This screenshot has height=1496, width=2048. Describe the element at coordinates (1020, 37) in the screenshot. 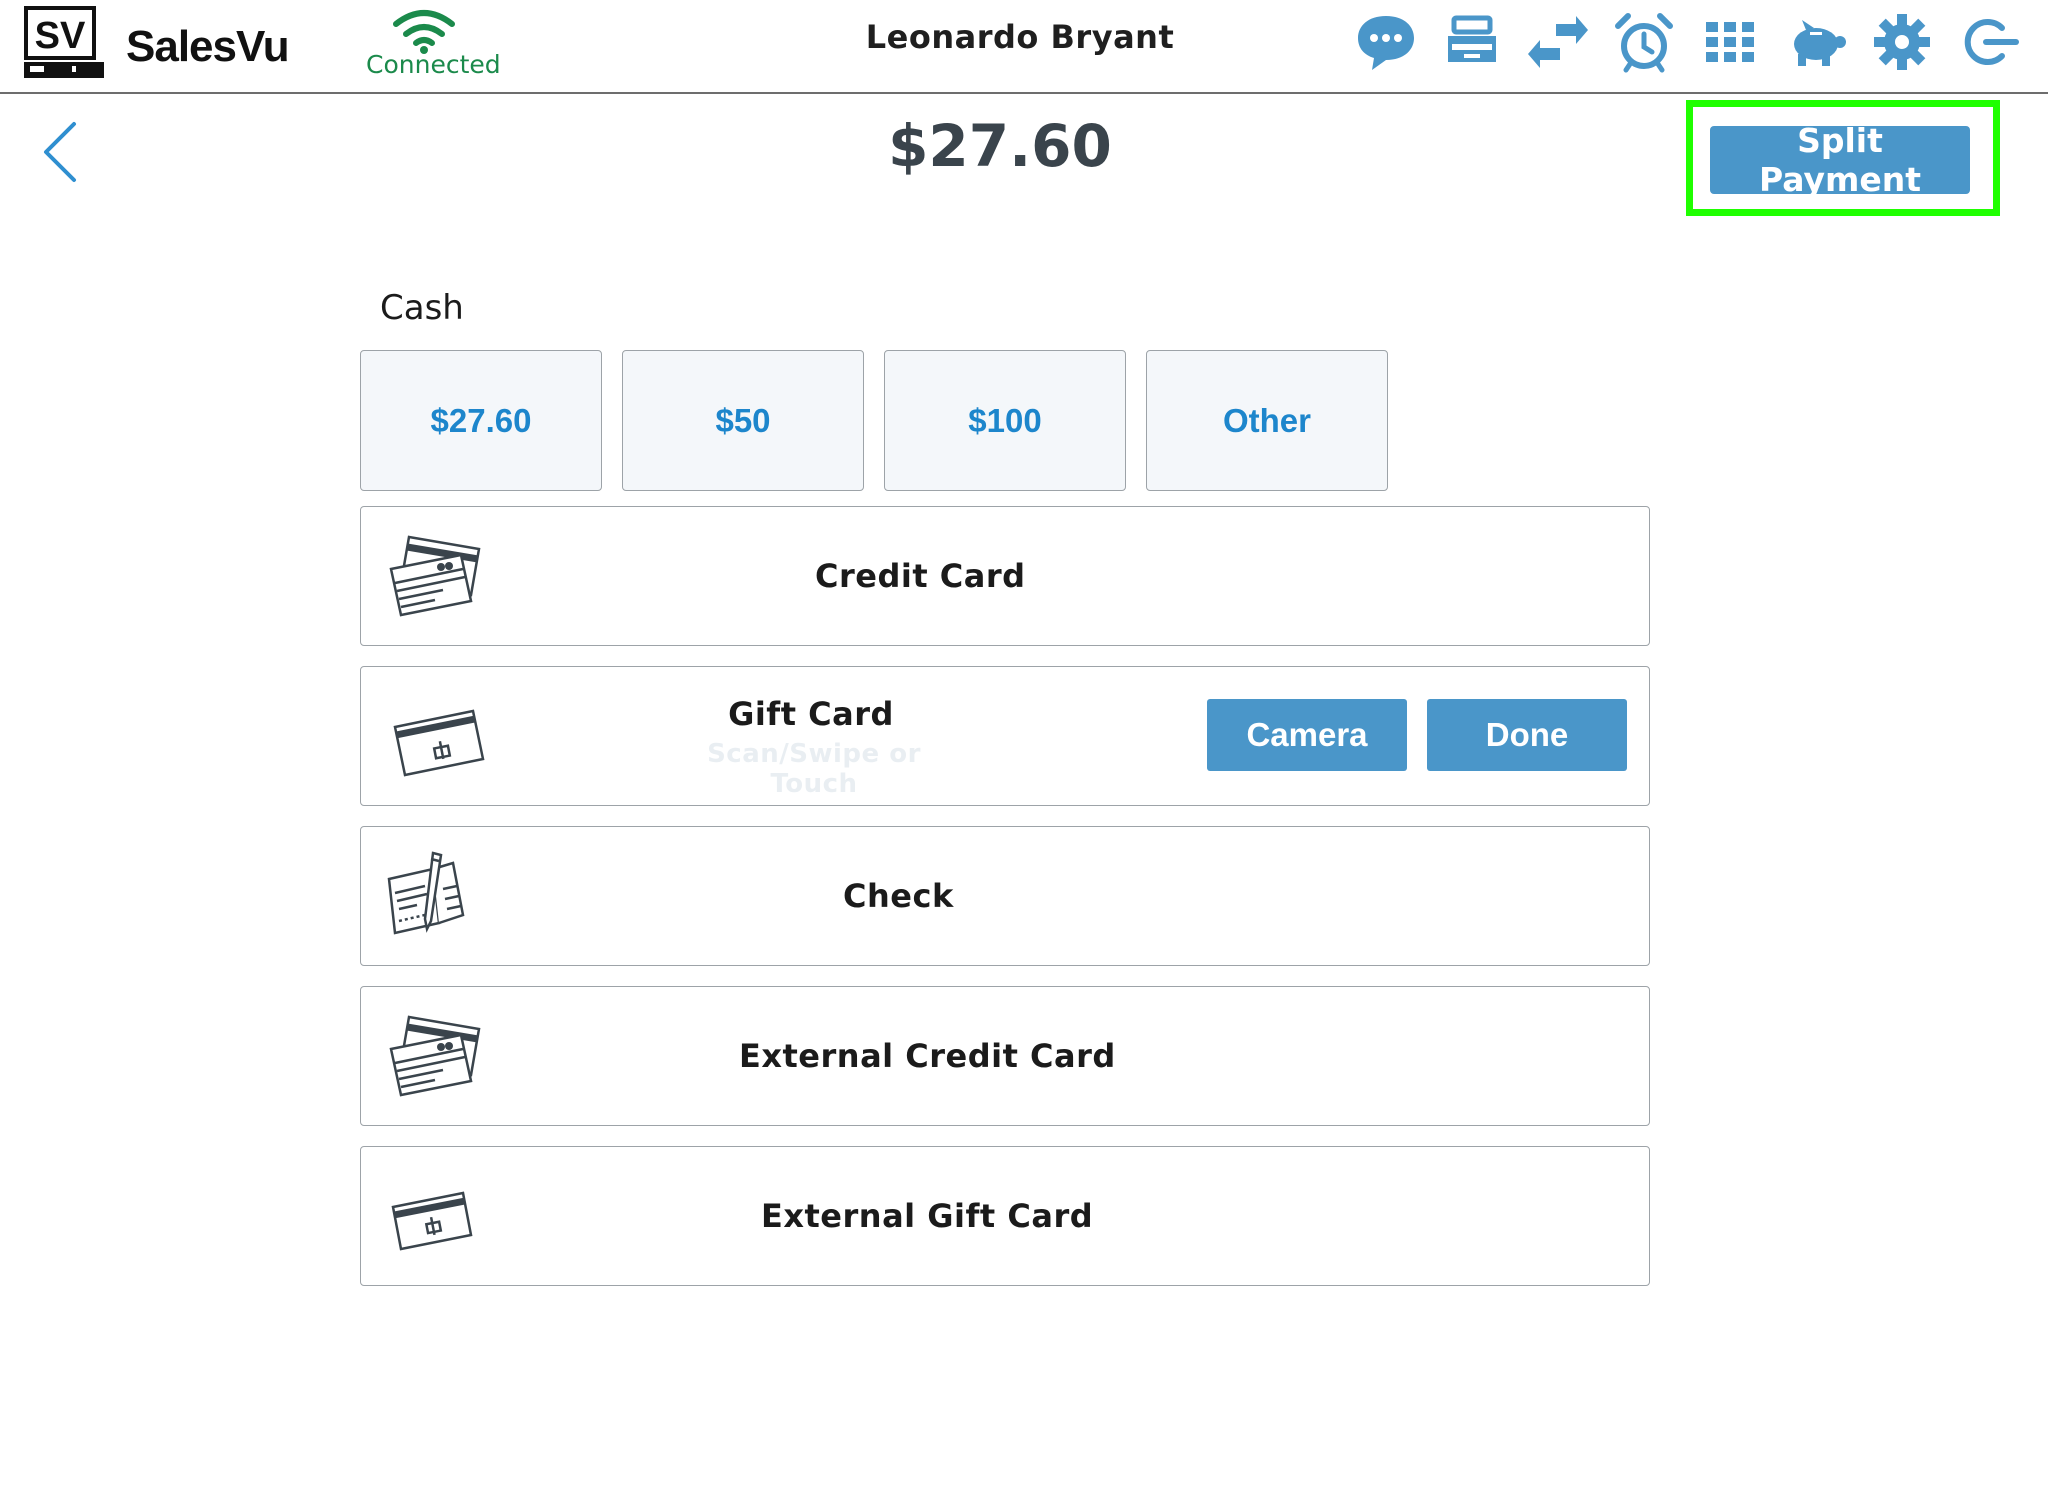

I see `user-name: Leonardo Bryant` at that location.